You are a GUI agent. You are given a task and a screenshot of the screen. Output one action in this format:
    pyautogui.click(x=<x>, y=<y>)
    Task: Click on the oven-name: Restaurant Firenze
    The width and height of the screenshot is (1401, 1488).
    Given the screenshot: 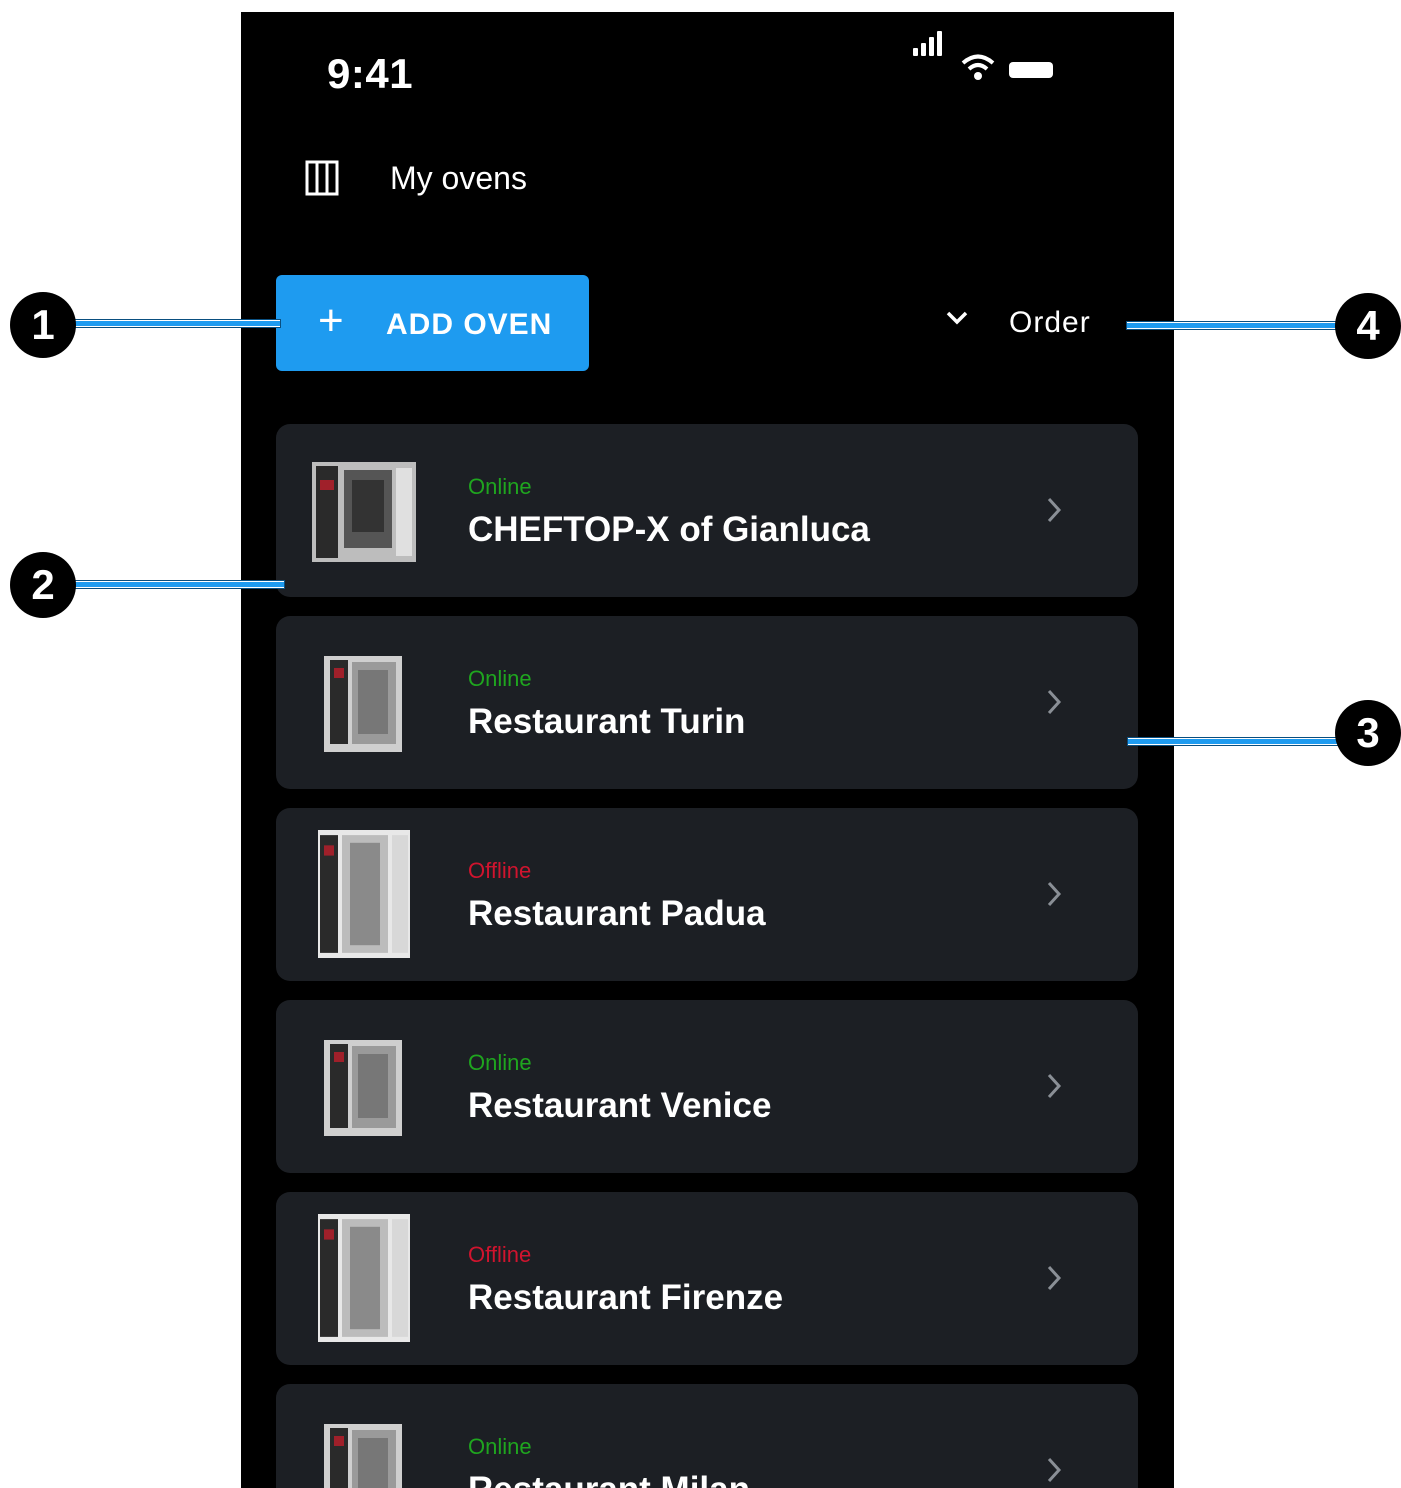 What is the action you would take?
    pyautogui.click(x=626, y=1297)
    